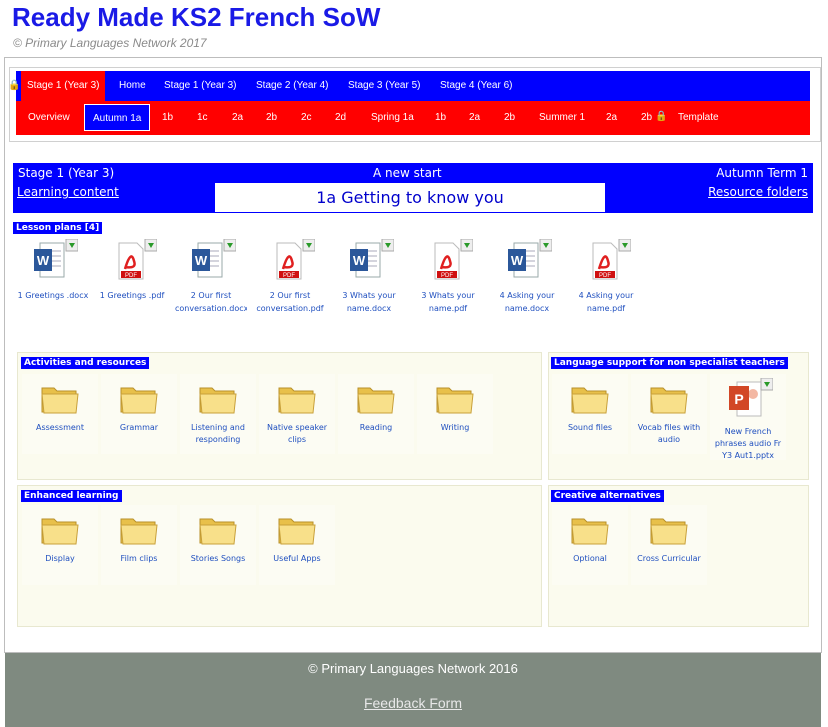  I want to click on folder-label: Film clips, so click(139, 558).